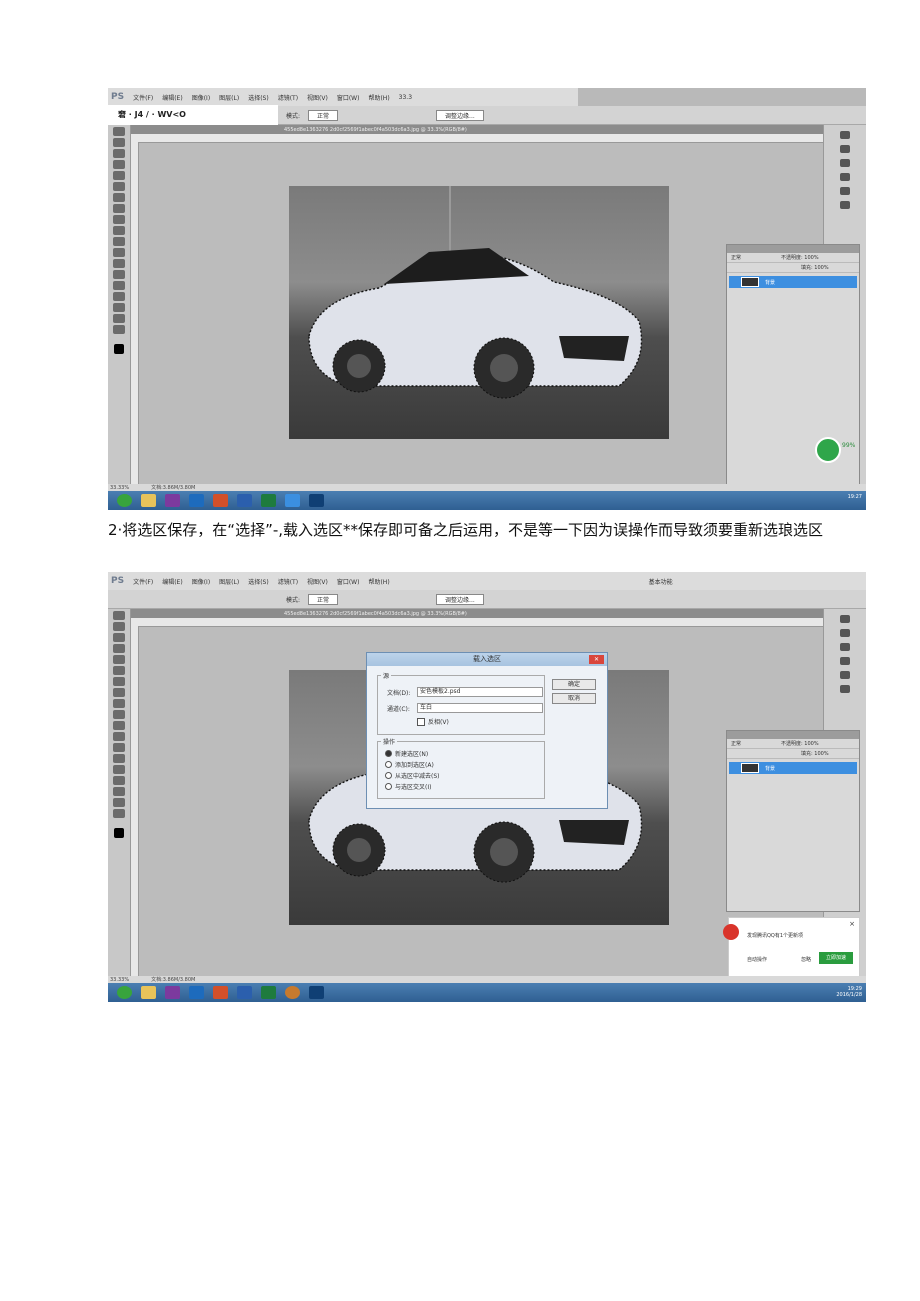 This screenshot has height=1301, width=920. I want to click on speed-ball-widget: 99%, so click(838, 451).